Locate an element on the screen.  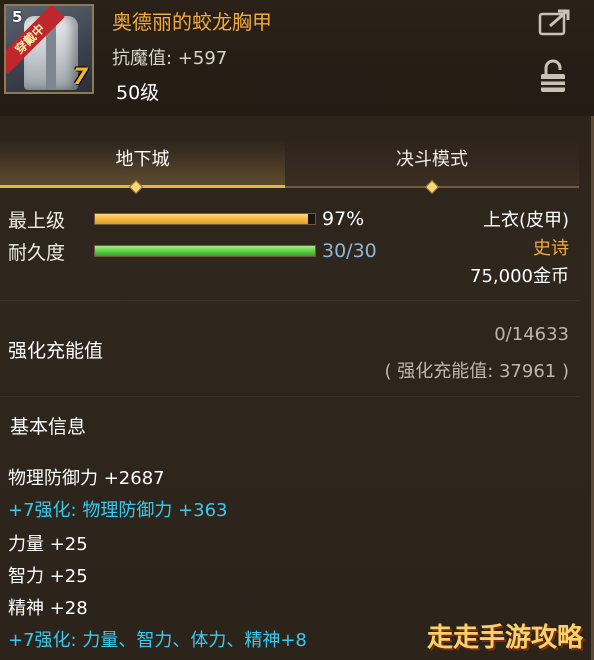
durability-bar is located at coordinates (205, 251).